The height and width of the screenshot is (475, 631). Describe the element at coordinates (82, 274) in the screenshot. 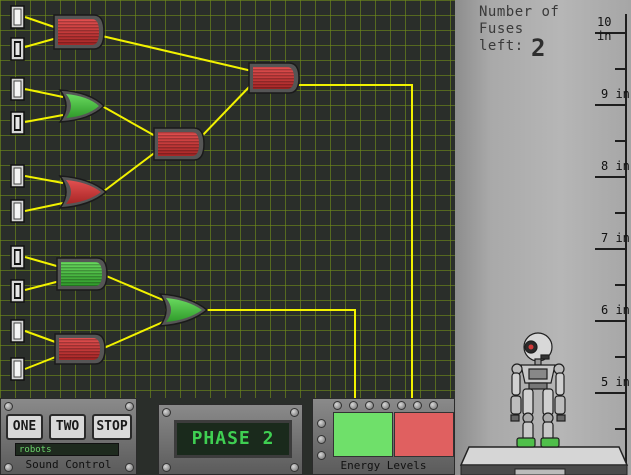

I see `and-gate-green` at that location.